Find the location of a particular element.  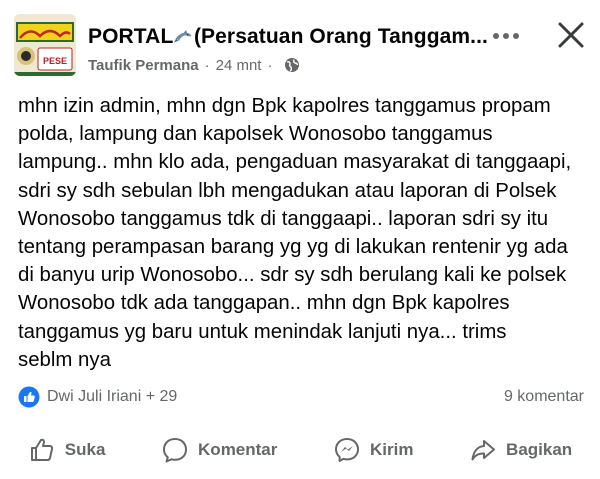

like-label: Suka is located at coordinates (85, 449).